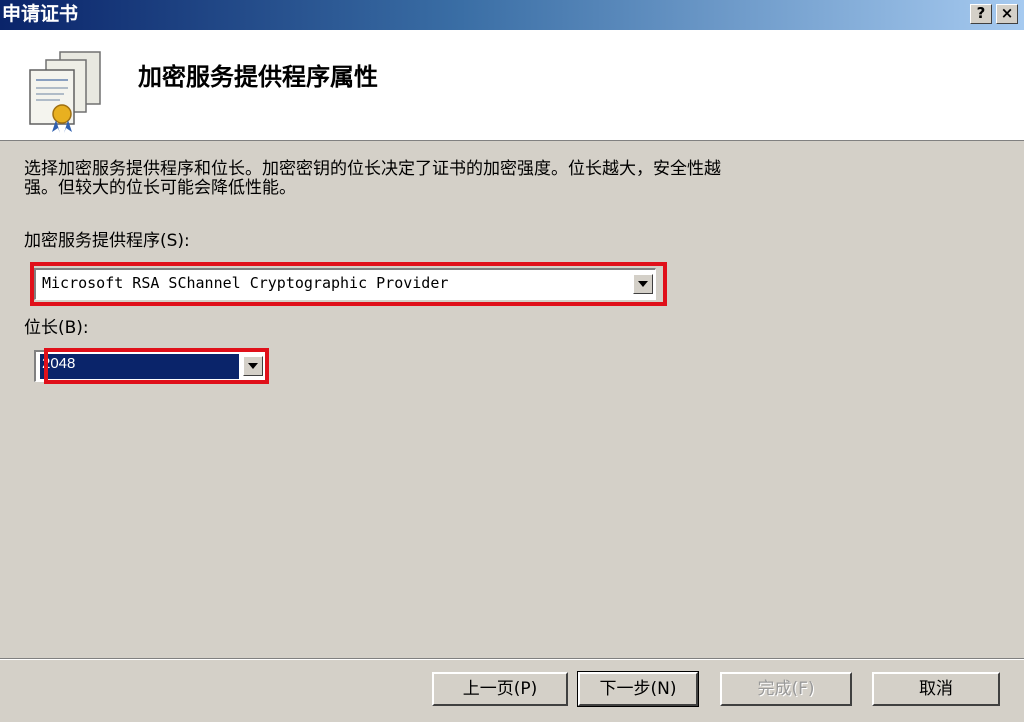 This screenshot has width=1024, height=722. Describe the element at coordinates (643, 284) in the screenshot. I see `provider-dropdown-arrow-icon` at that location.